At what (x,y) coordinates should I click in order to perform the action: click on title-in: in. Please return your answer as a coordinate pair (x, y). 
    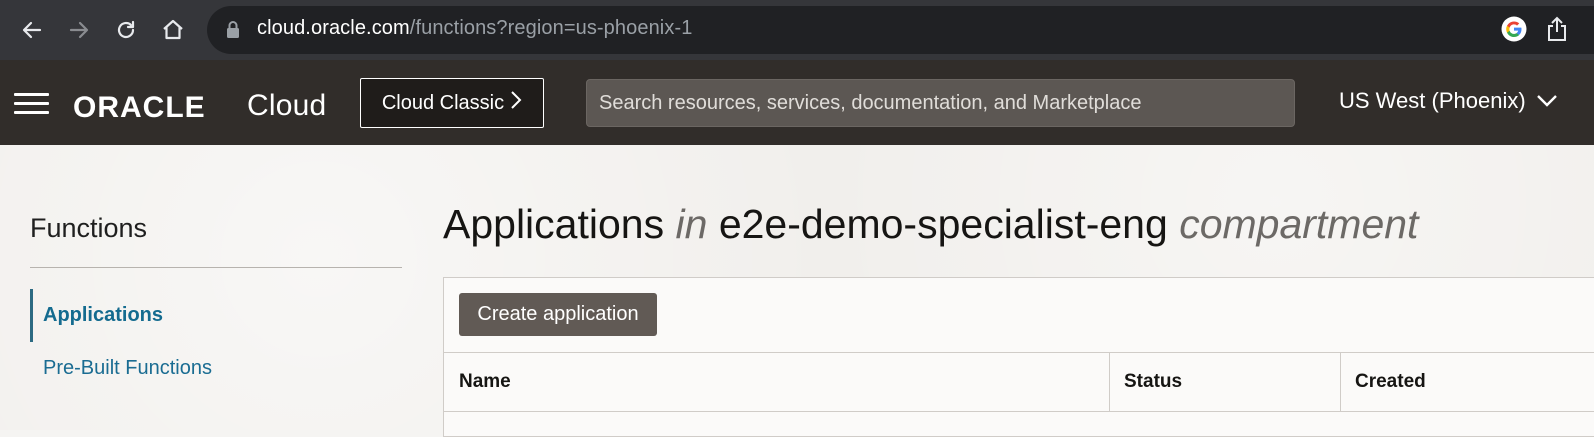
    Looking at the image, I should click on (691, 224).